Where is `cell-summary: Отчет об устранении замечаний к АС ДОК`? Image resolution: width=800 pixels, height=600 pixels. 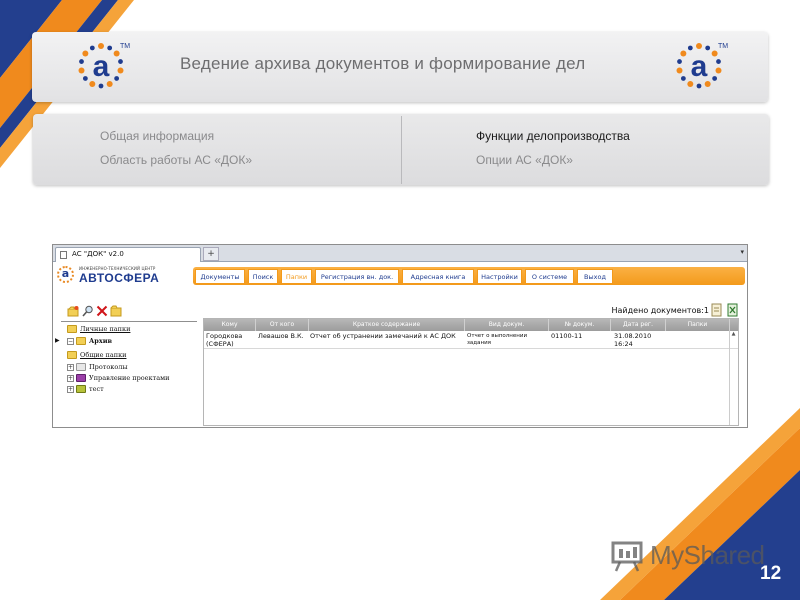
cell-summary: Отчет об устранении замечаний к АС ДОК is located at coordinates (383, 336).